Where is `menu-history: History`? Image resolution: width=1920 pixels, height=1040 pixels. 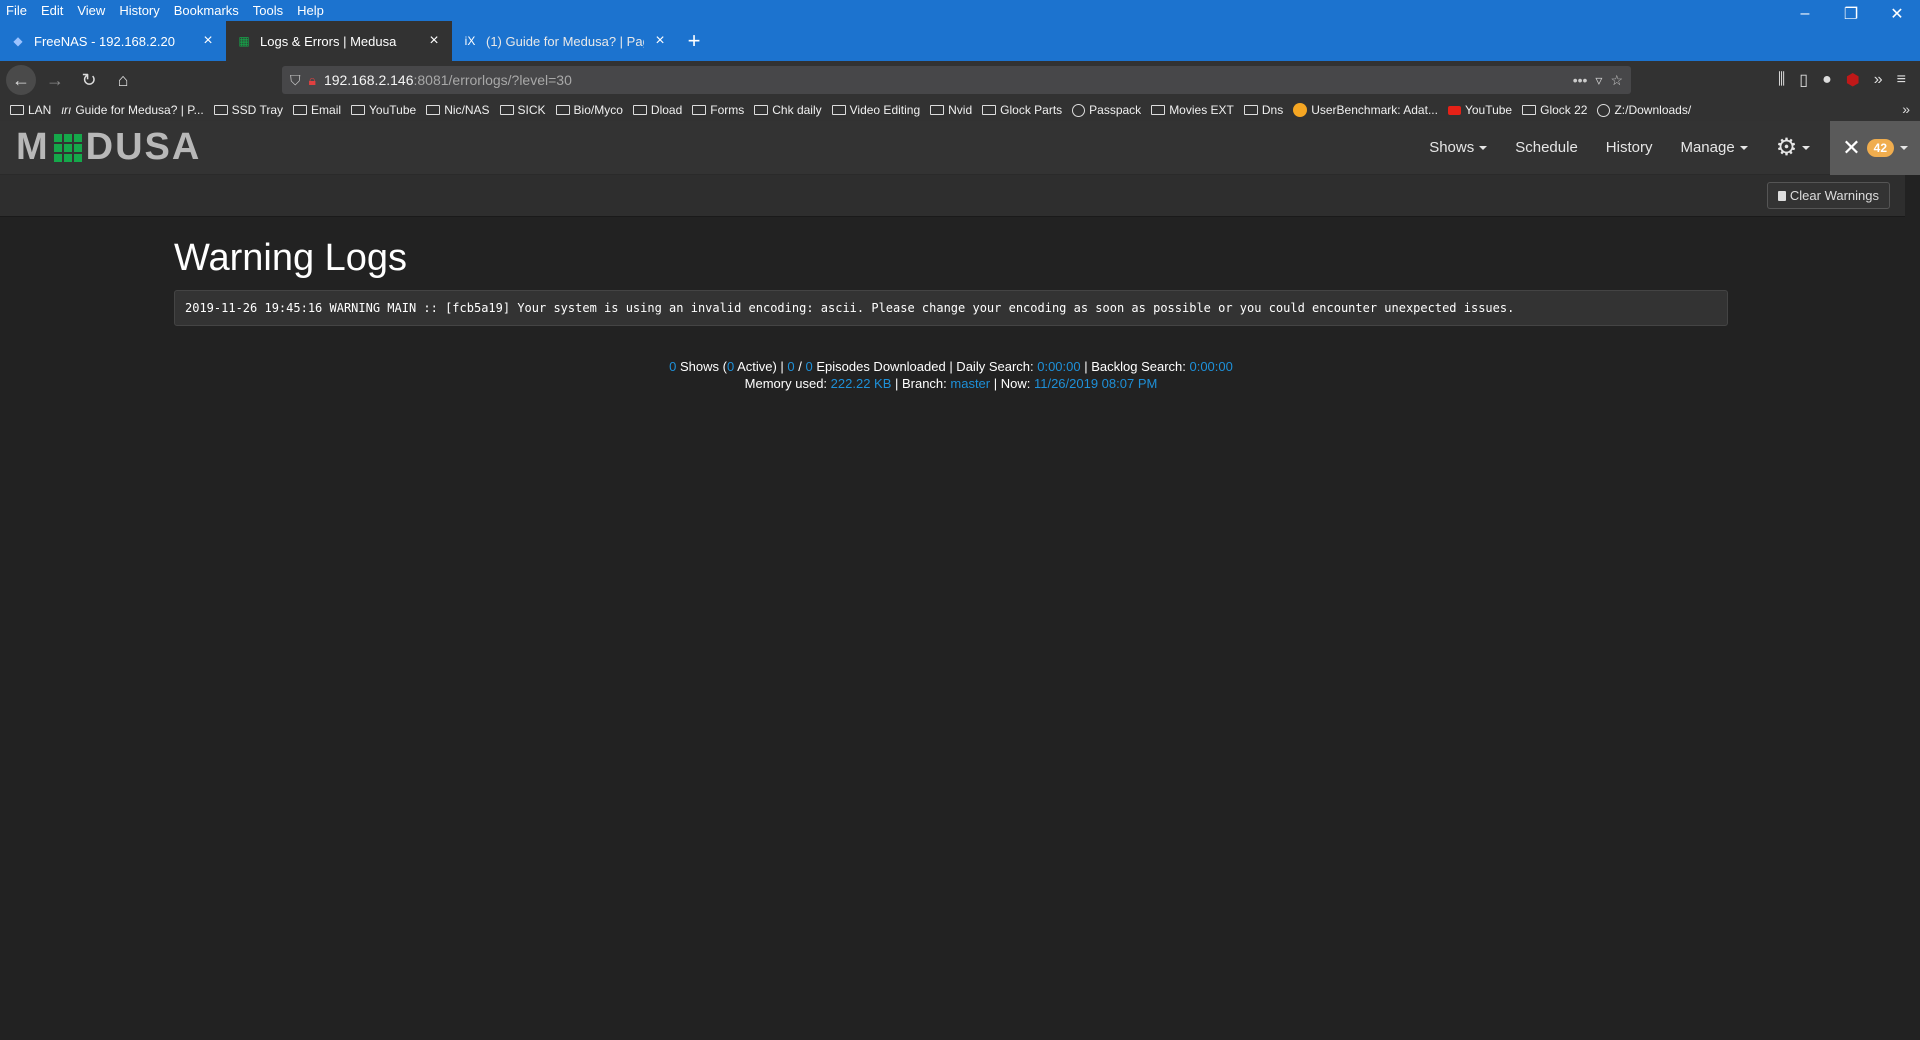
menu-history: History is located at coordinates (139, 10).